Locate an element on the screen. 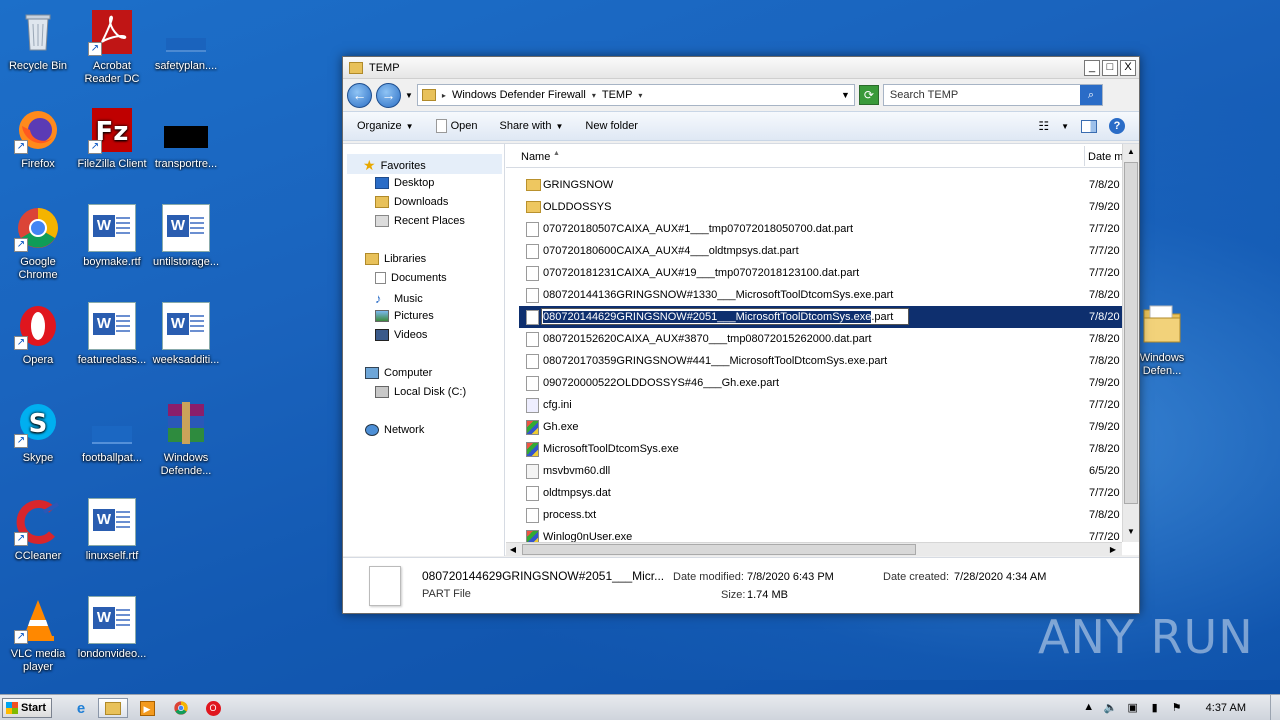 This screenshot has width=1280, height=720. file-row: msvbvm60.dll 6/5/20 is located at coordinates (814, 471).